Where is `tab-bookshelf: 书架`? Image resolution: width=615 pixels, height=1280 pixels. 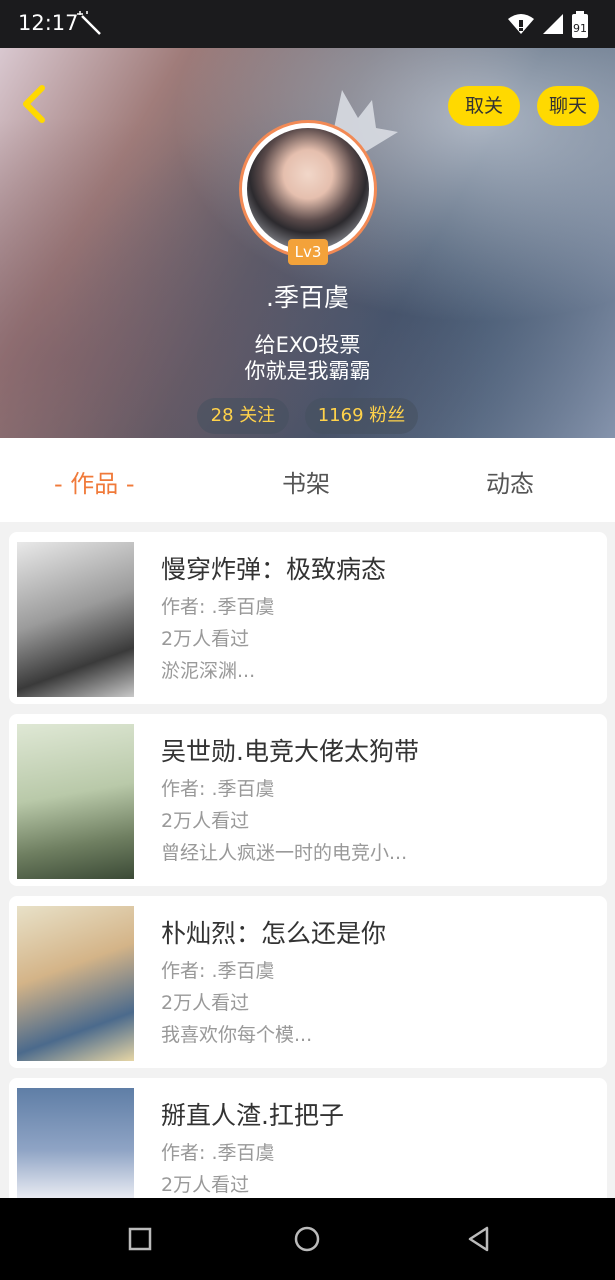
tab-bookshelf: 书架 is located at coordinates (306, 481).